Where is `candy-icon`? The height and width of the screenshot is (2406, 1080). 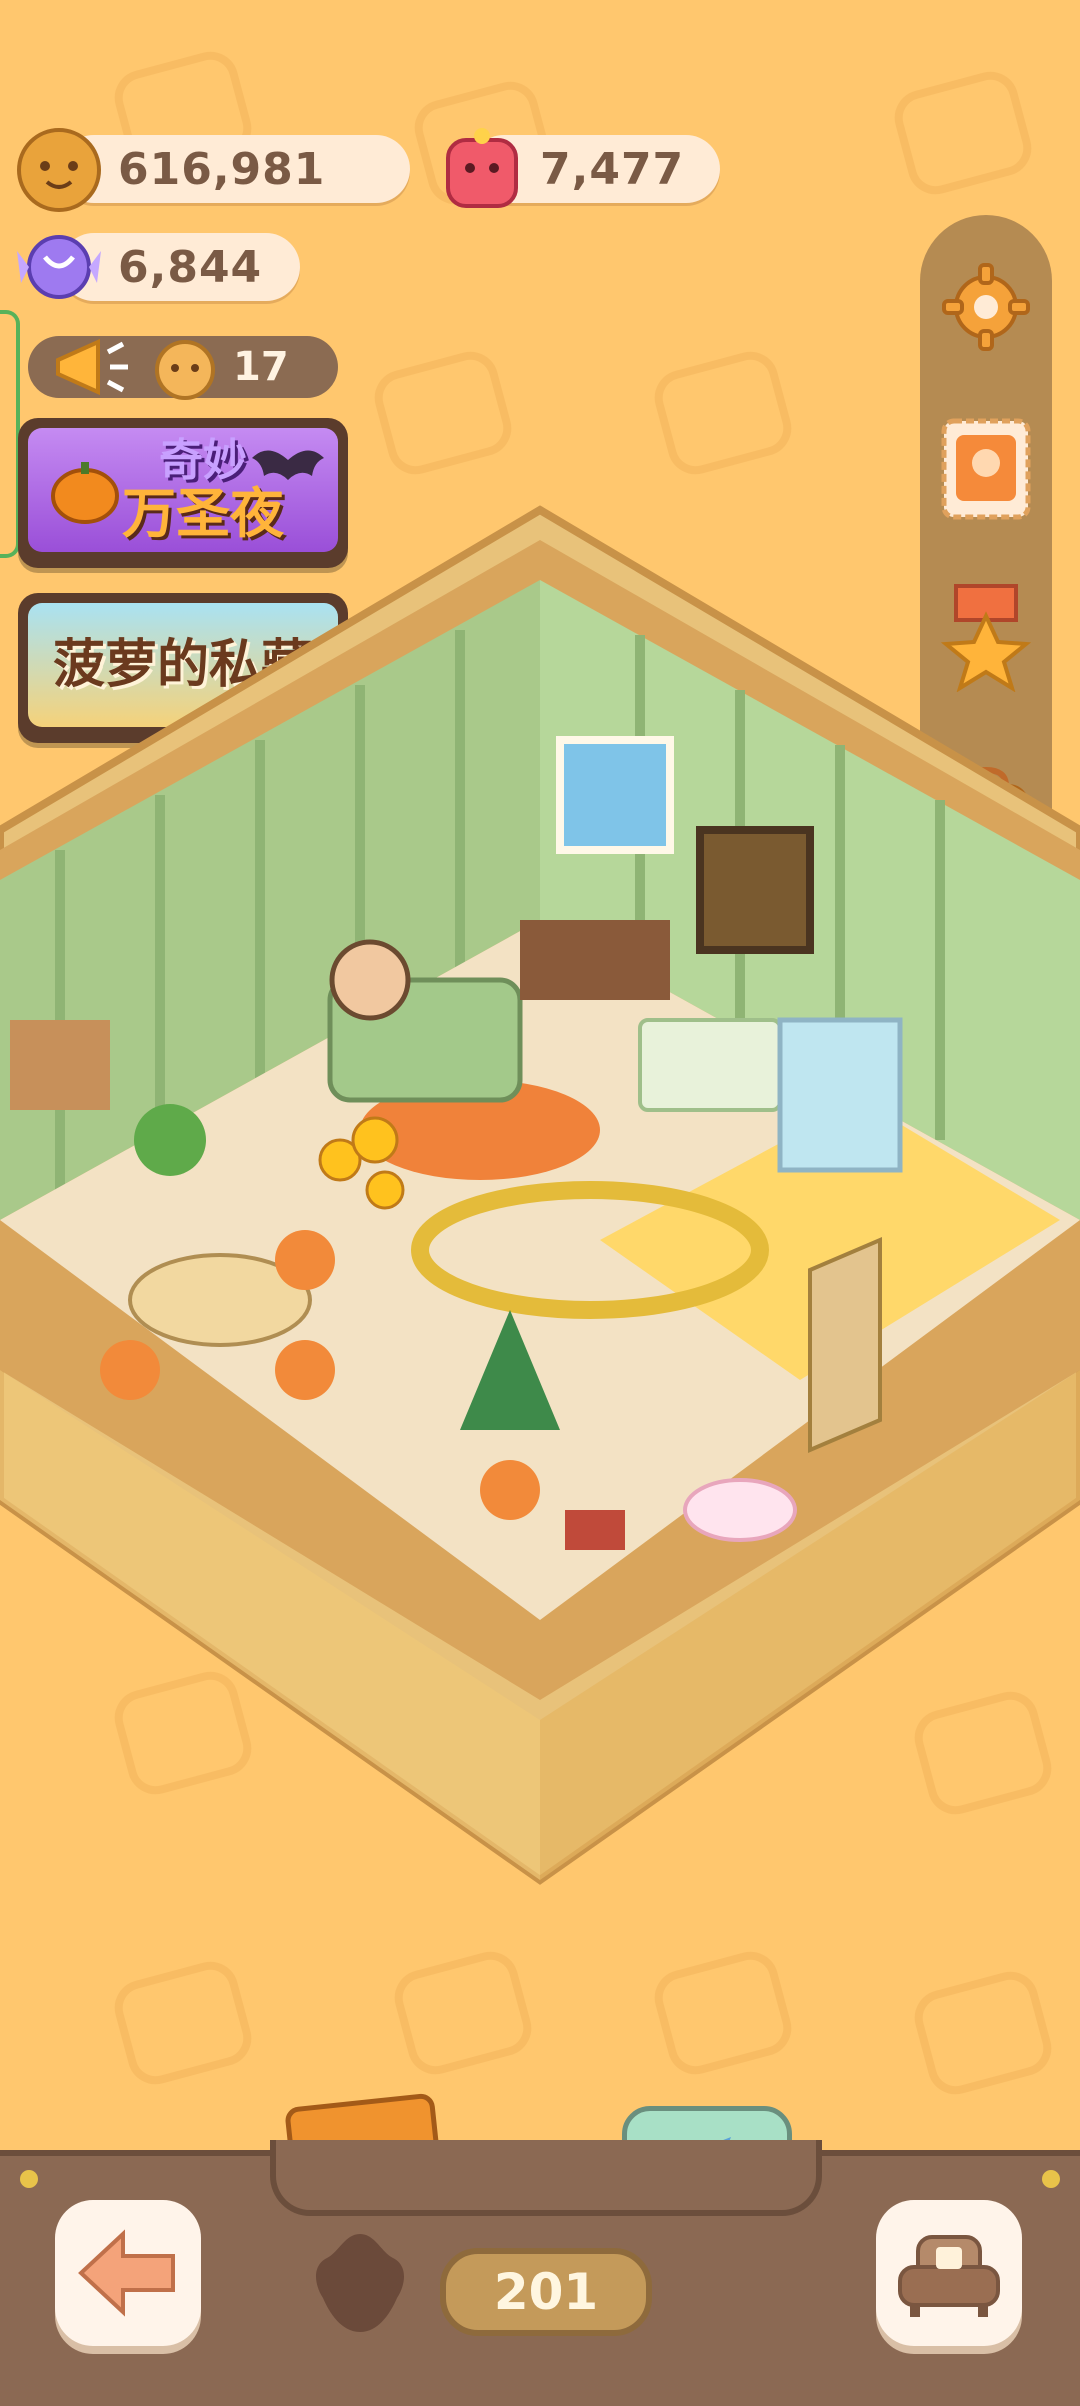
candy-icon is located at coordinates (59, 269).